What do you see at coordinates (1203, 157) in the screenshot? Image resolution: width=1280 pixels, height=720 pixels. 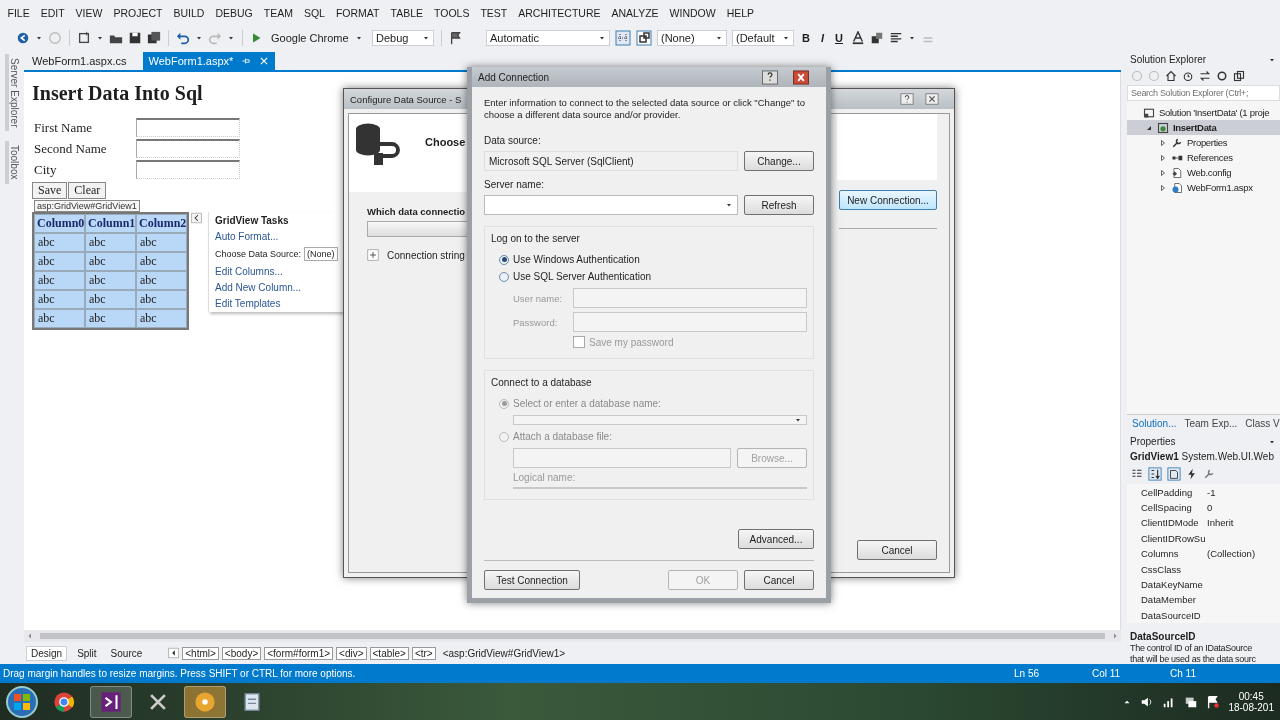 I see `tree-item: References` at bounding box center [1203, 157].